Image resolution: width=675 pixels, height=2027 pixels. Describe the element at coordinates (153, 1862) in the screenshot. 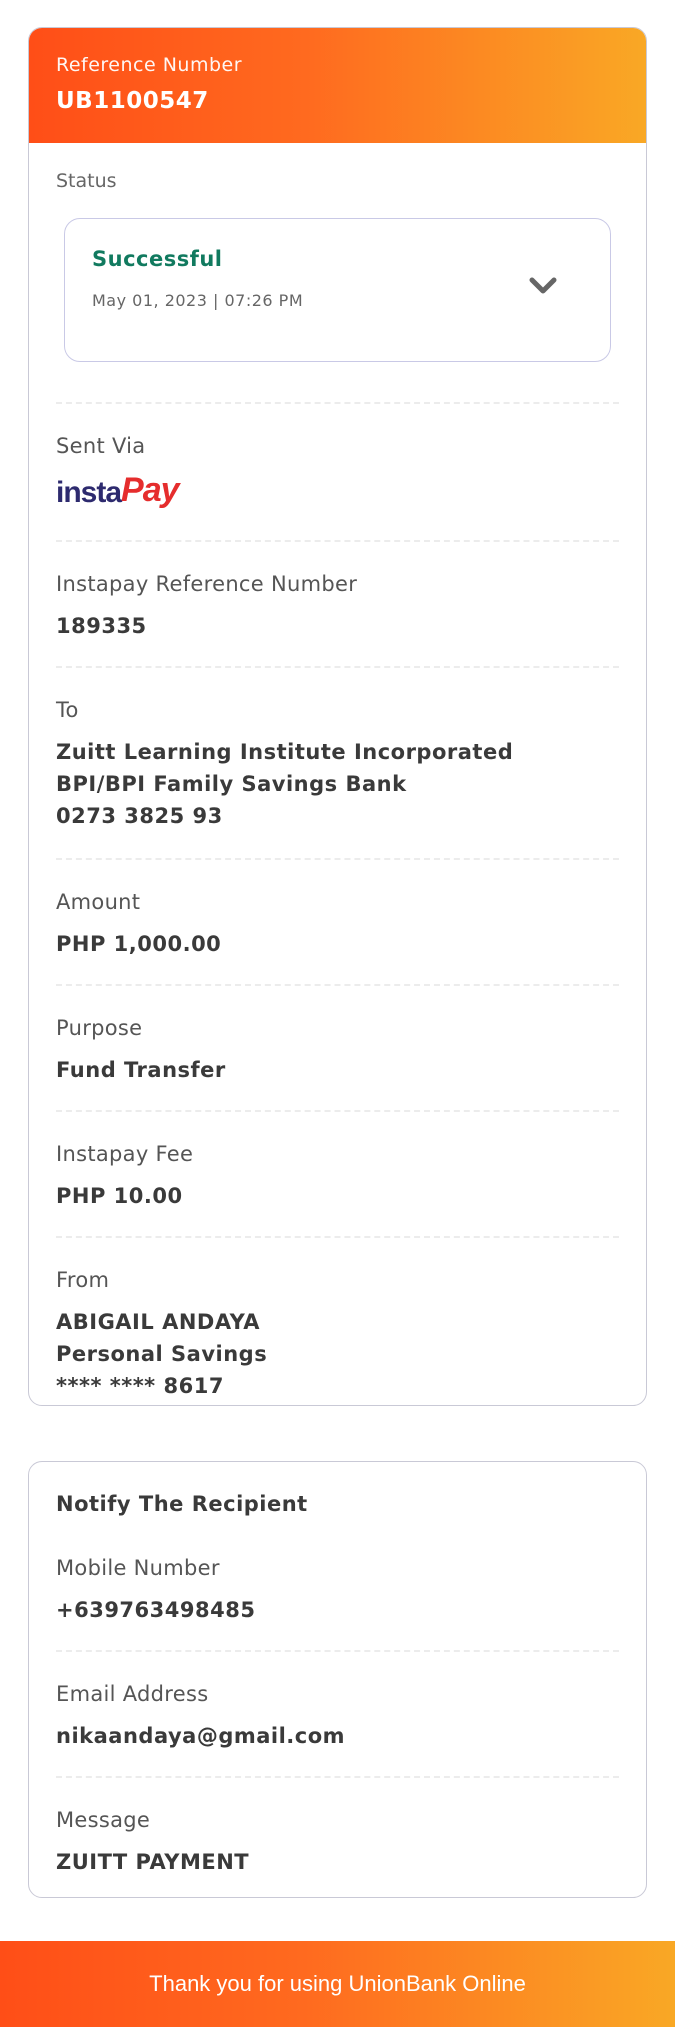

I see `message-value: ZUITT PAYMENT` at that location.